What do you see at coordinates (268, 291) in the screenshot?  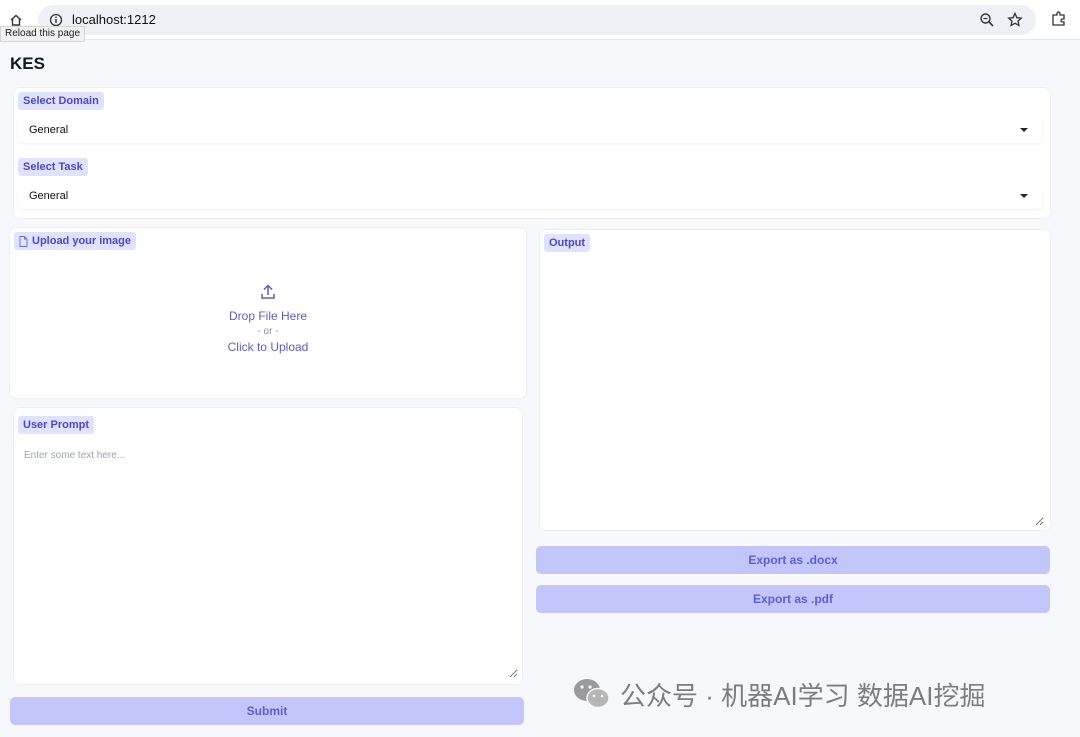 I see `upload-icon` at bounding box center [268, 291].